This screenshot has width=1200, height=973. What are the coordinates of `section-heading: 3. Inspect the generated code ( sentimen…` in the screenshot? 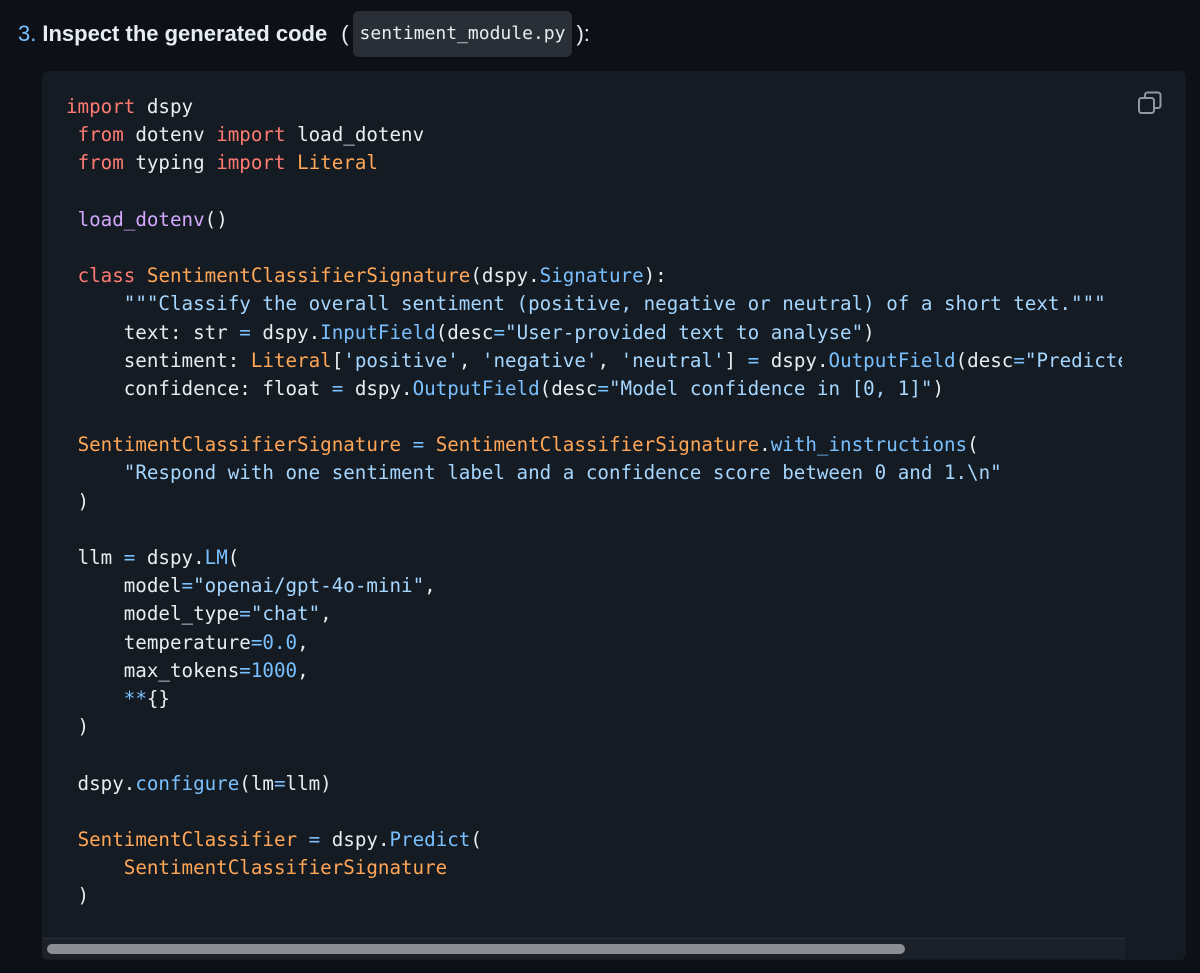 It's located at (306, 34).